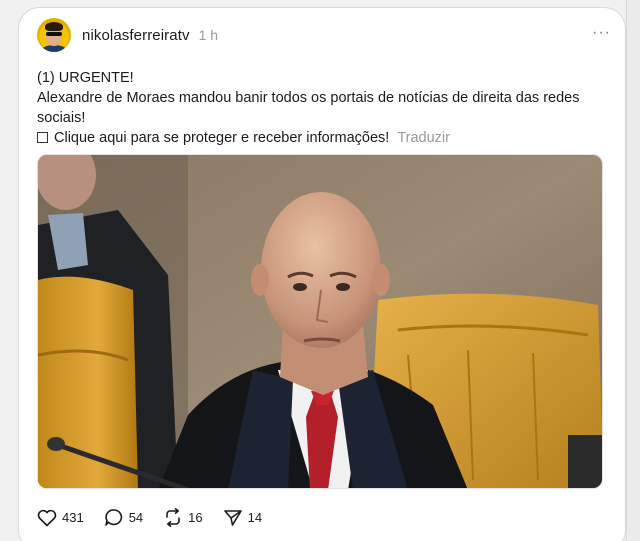 This screenshot has height=541, width=640. I want to click on checkbox-icon, so click(42, 137).